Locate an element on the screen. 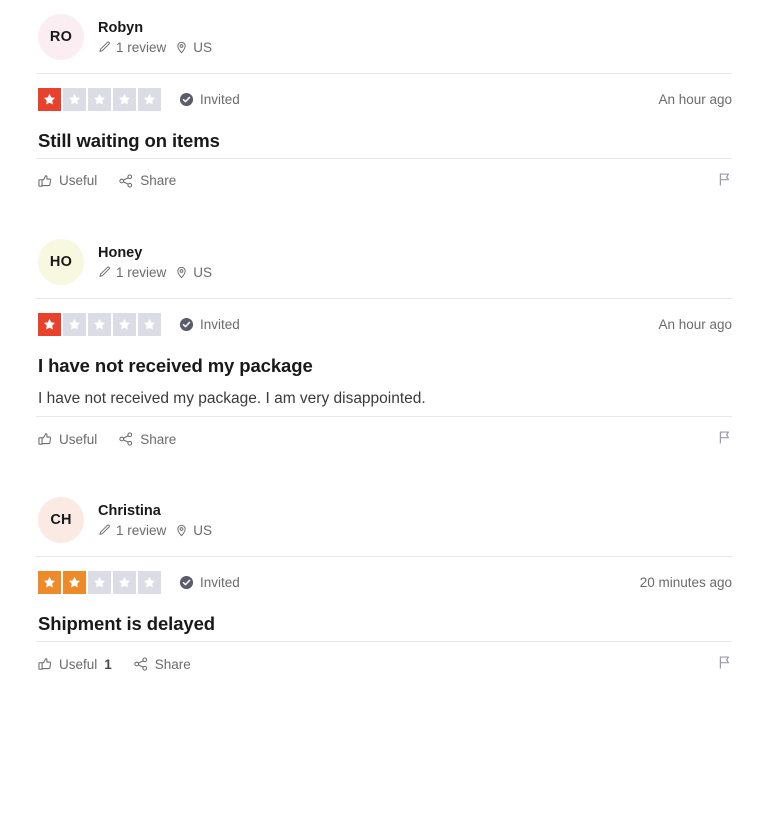 The image size is (768, 830). review-title: Still waiting on items is located at coordinates (384, 140).